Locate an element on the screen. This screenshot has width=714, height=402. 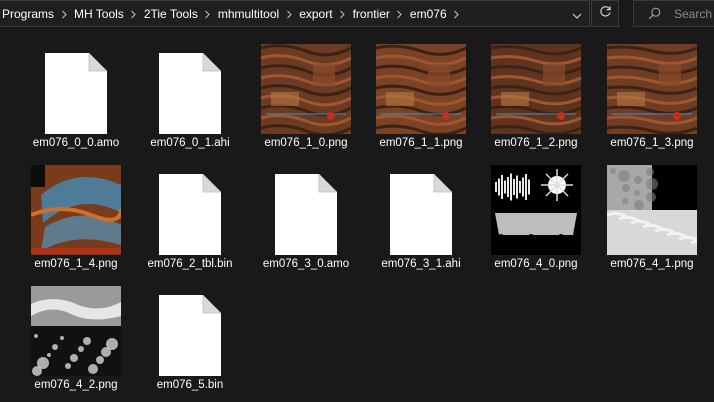
file-item: em076_4_1.png is located at coordinates (652, 218).